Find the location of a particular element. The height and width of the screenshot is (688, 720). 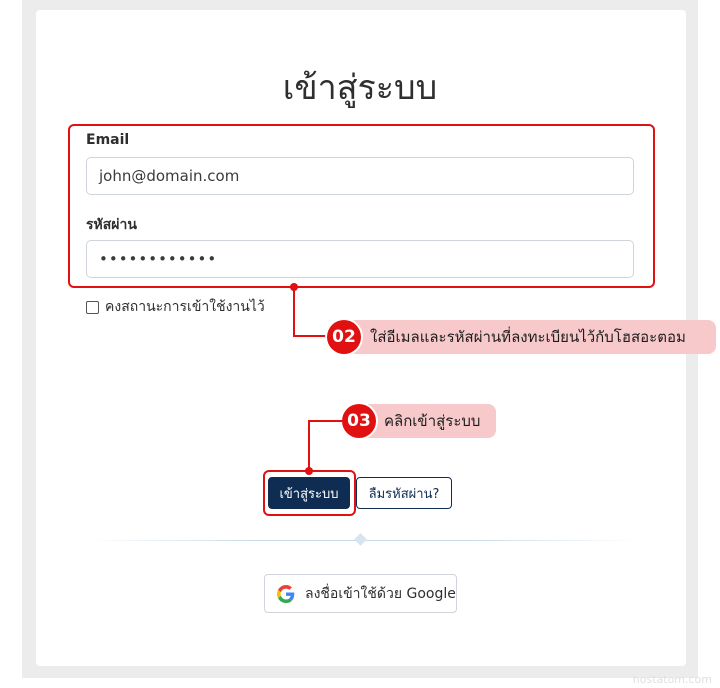

watermark: hostatom.com is located at coordinates (672, 679).